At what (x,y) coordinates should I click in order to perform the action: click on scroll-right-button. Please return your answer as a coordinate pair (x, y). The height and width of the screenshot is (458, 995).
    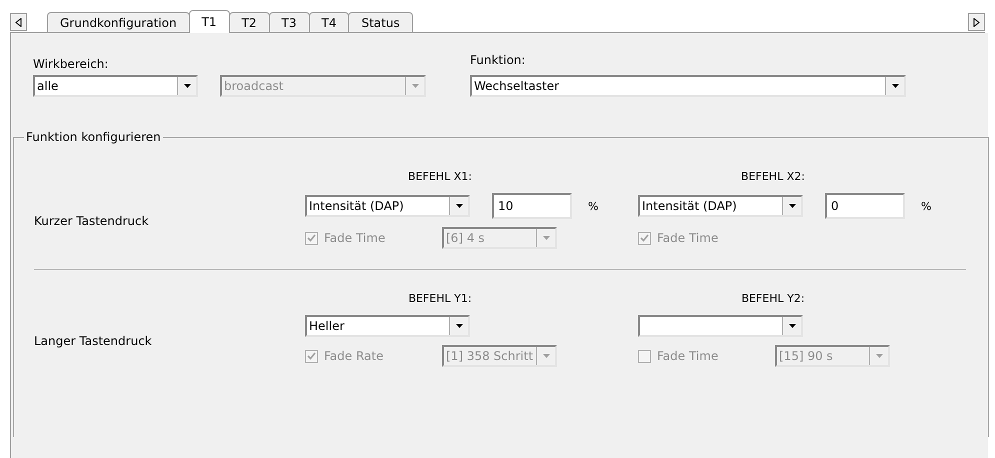
    Looking at the image, I should click on (976, 22).